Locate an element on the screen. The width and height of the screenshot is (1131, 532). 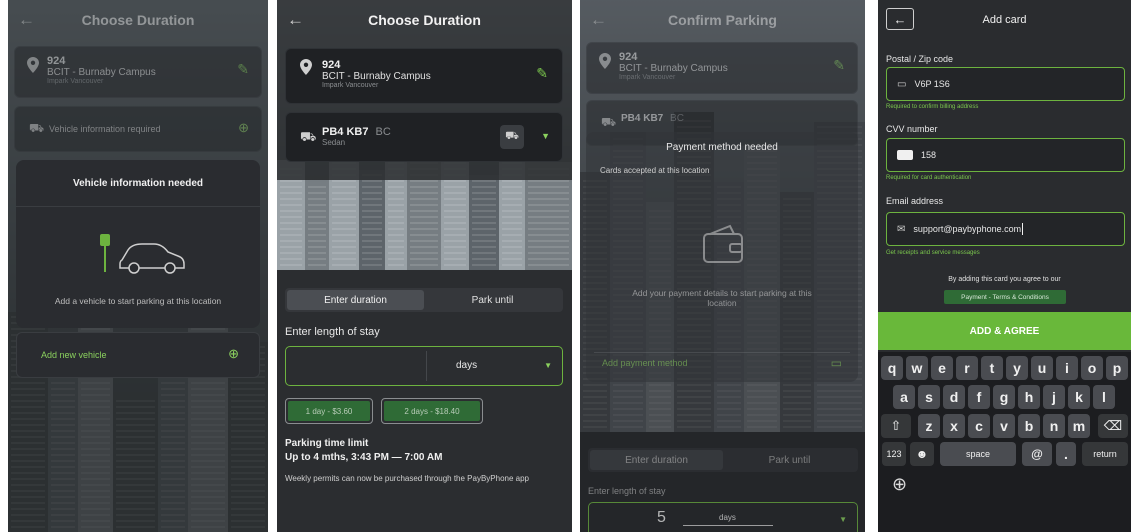
key-i: i is located at coordinates (1067, 368).